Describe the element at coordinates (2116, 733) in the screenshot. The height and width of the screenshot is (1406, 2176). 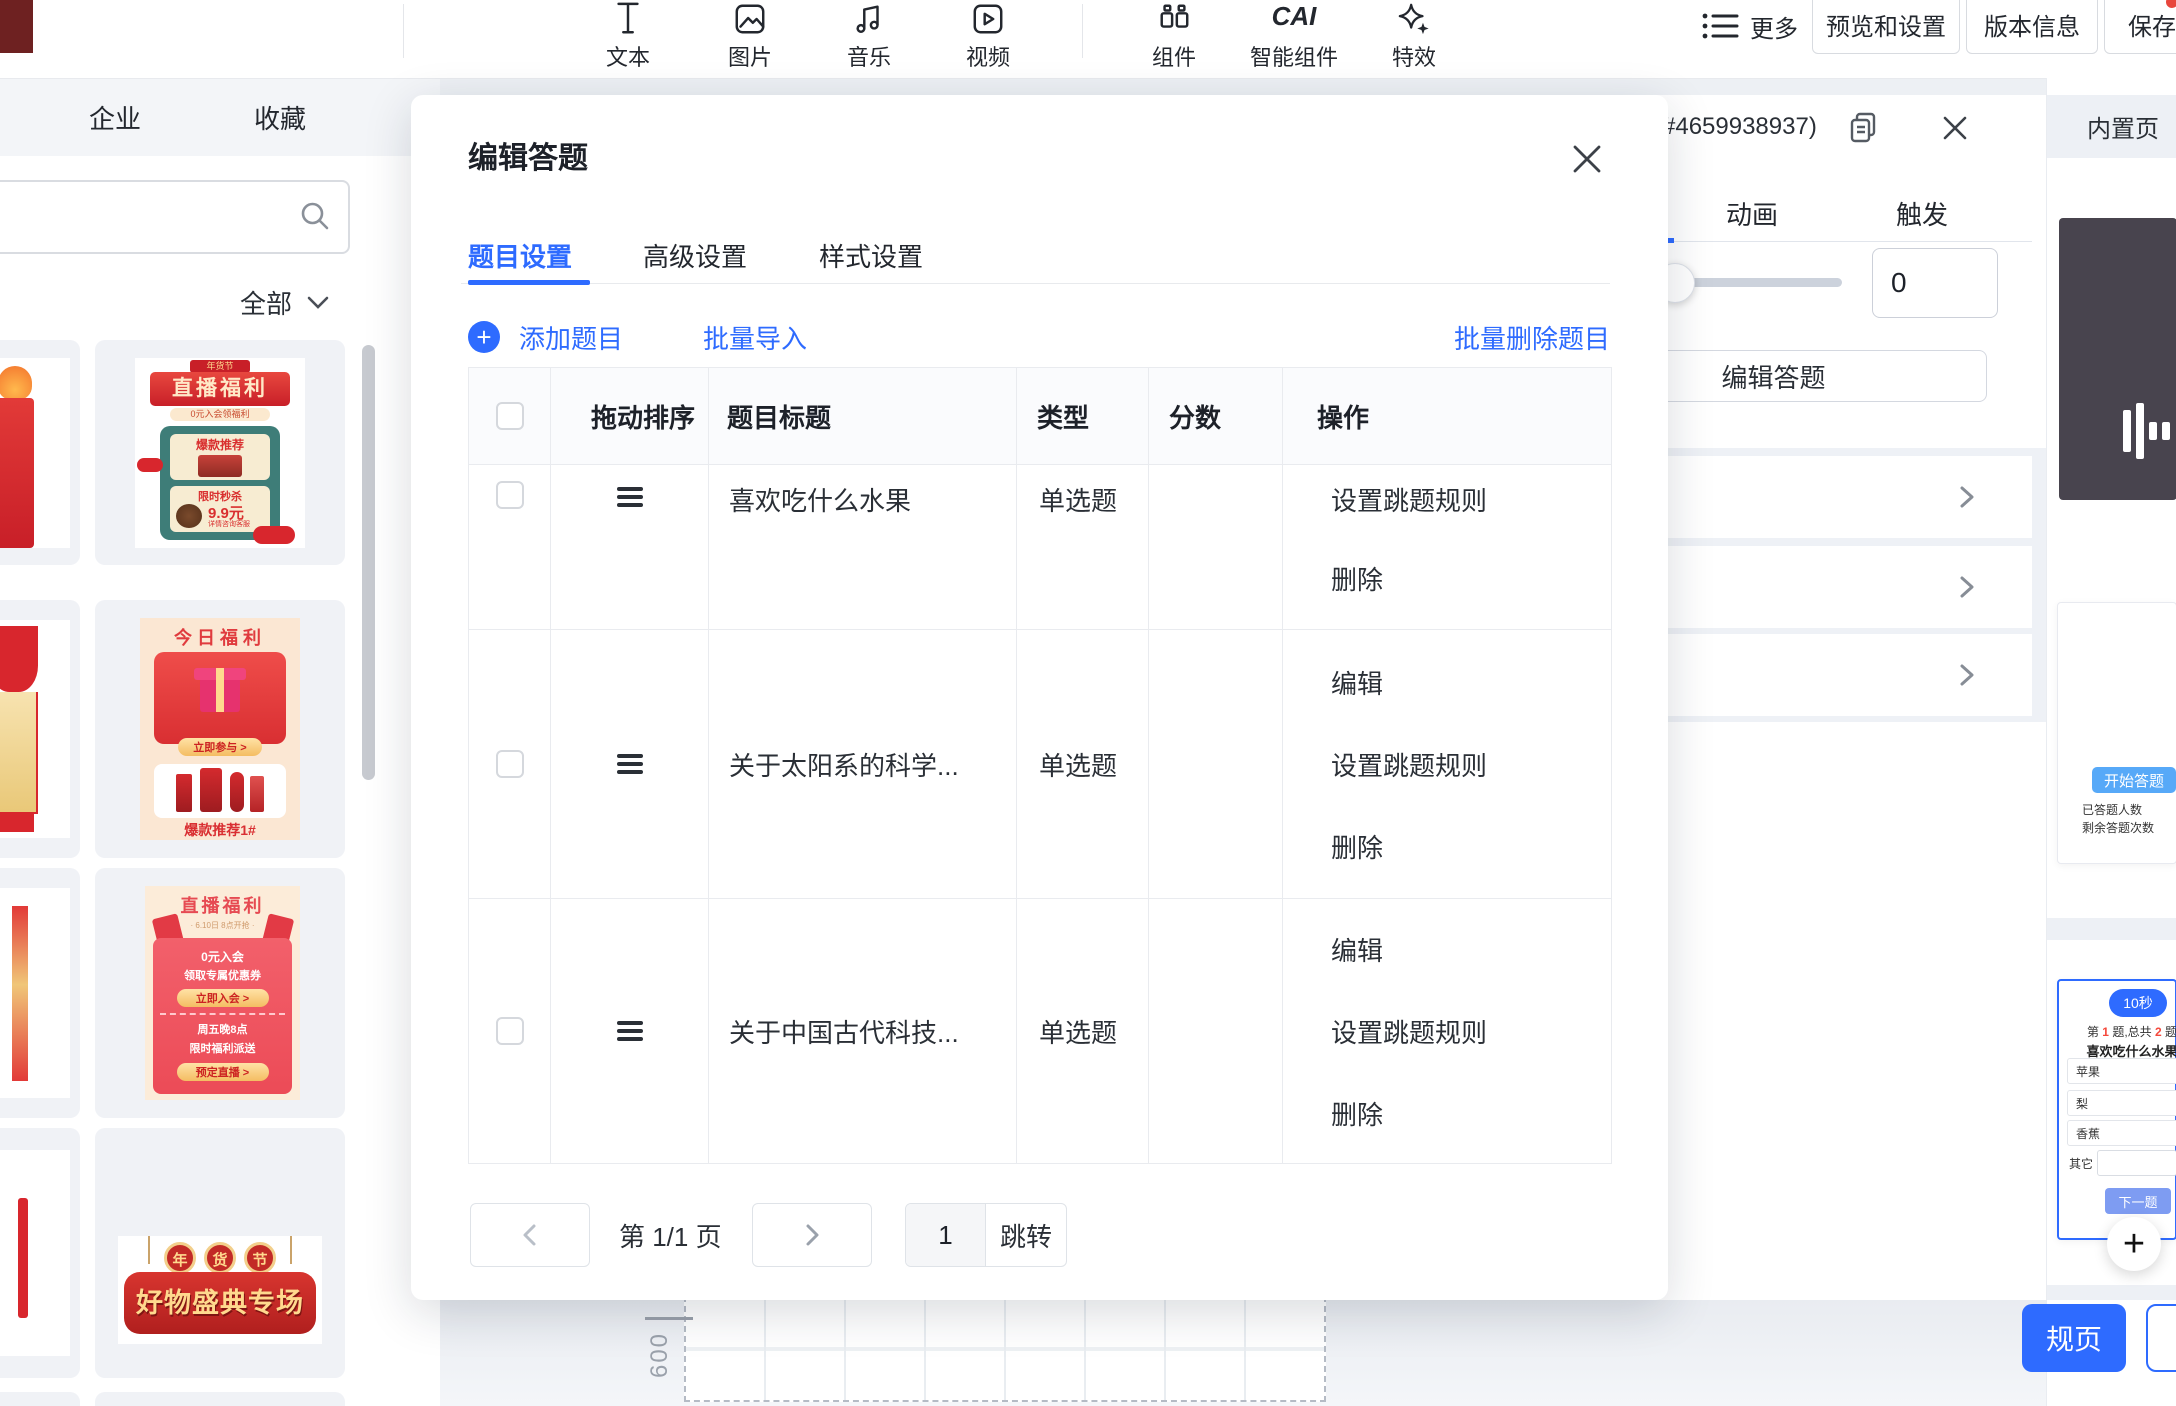
I see `page-thumbnail-quiz-start: 开始答题 已答题人数 1 剩余答题次数 1` at that location.